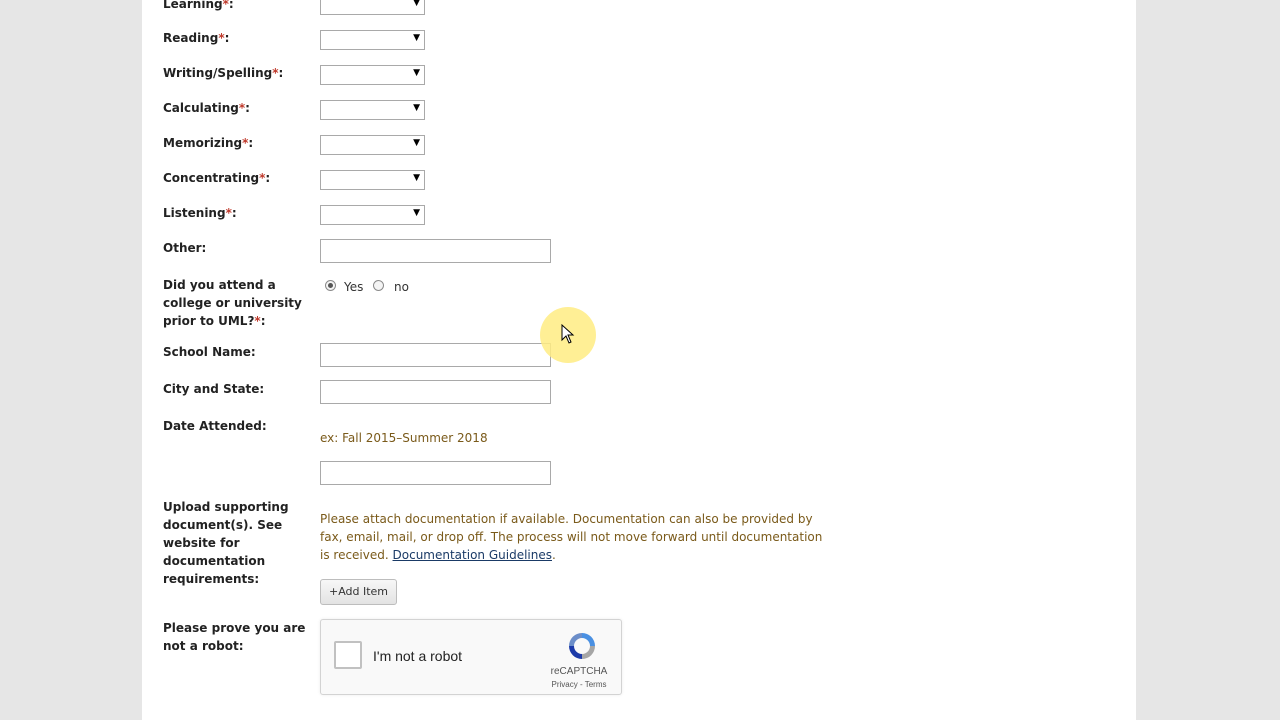 The height and width of the screenshot is (720, 1280). What do you see at coordinates (215, 426) in the screenshot?
I see `field-label-date-attended: Date Attended:` at bounding box center [215, 426].